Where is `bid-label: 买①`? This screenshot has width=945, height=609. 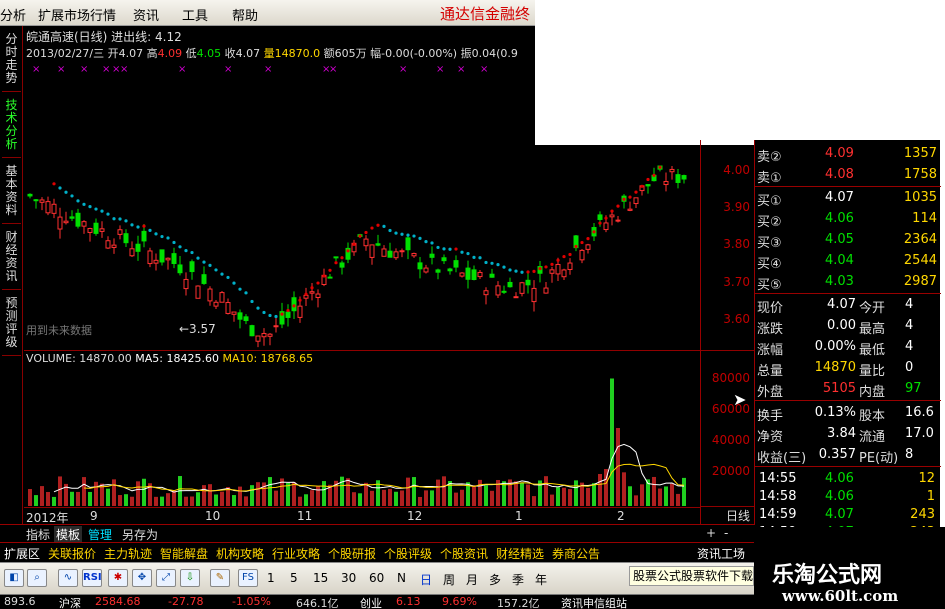 bid-label: 买① is located at coordinates (769, 201).